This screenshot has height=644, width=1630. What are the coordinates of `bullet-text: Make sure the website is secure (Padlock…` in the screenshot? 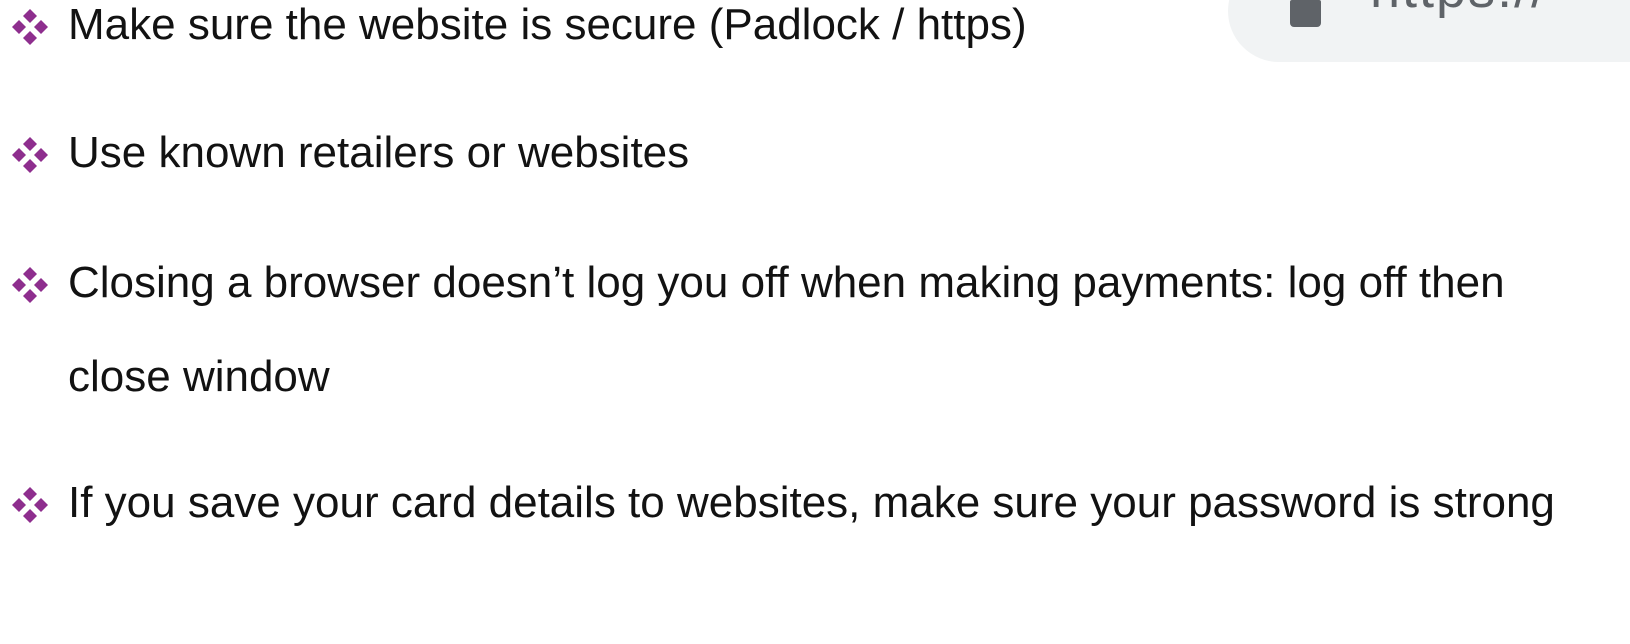 It's located at (547, 24).